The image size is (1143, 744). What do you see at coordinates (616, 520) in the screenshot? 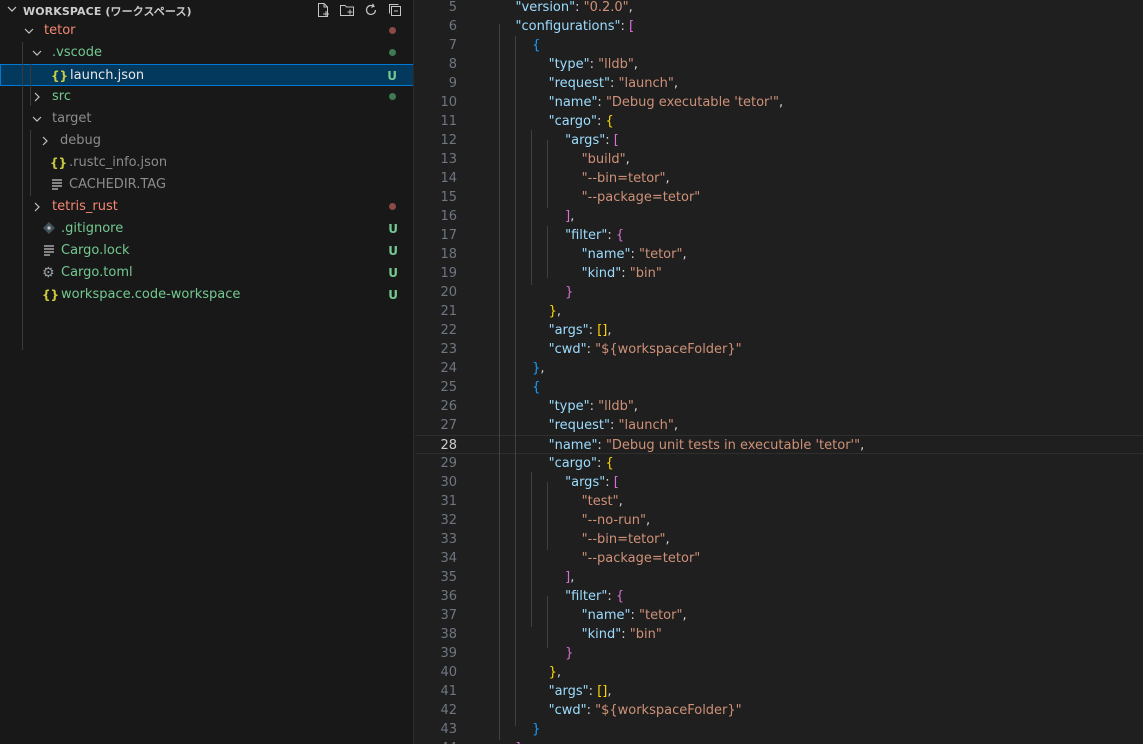
I see `code-text: "--no-run",` at bounding box center [616, 520].